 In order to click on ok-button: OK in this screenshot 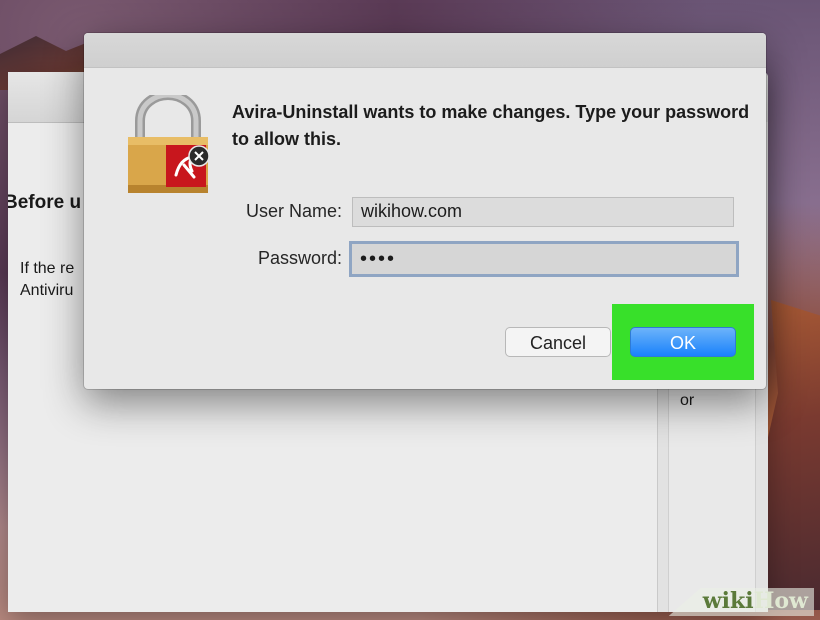, I will do `click(683, 342)`.